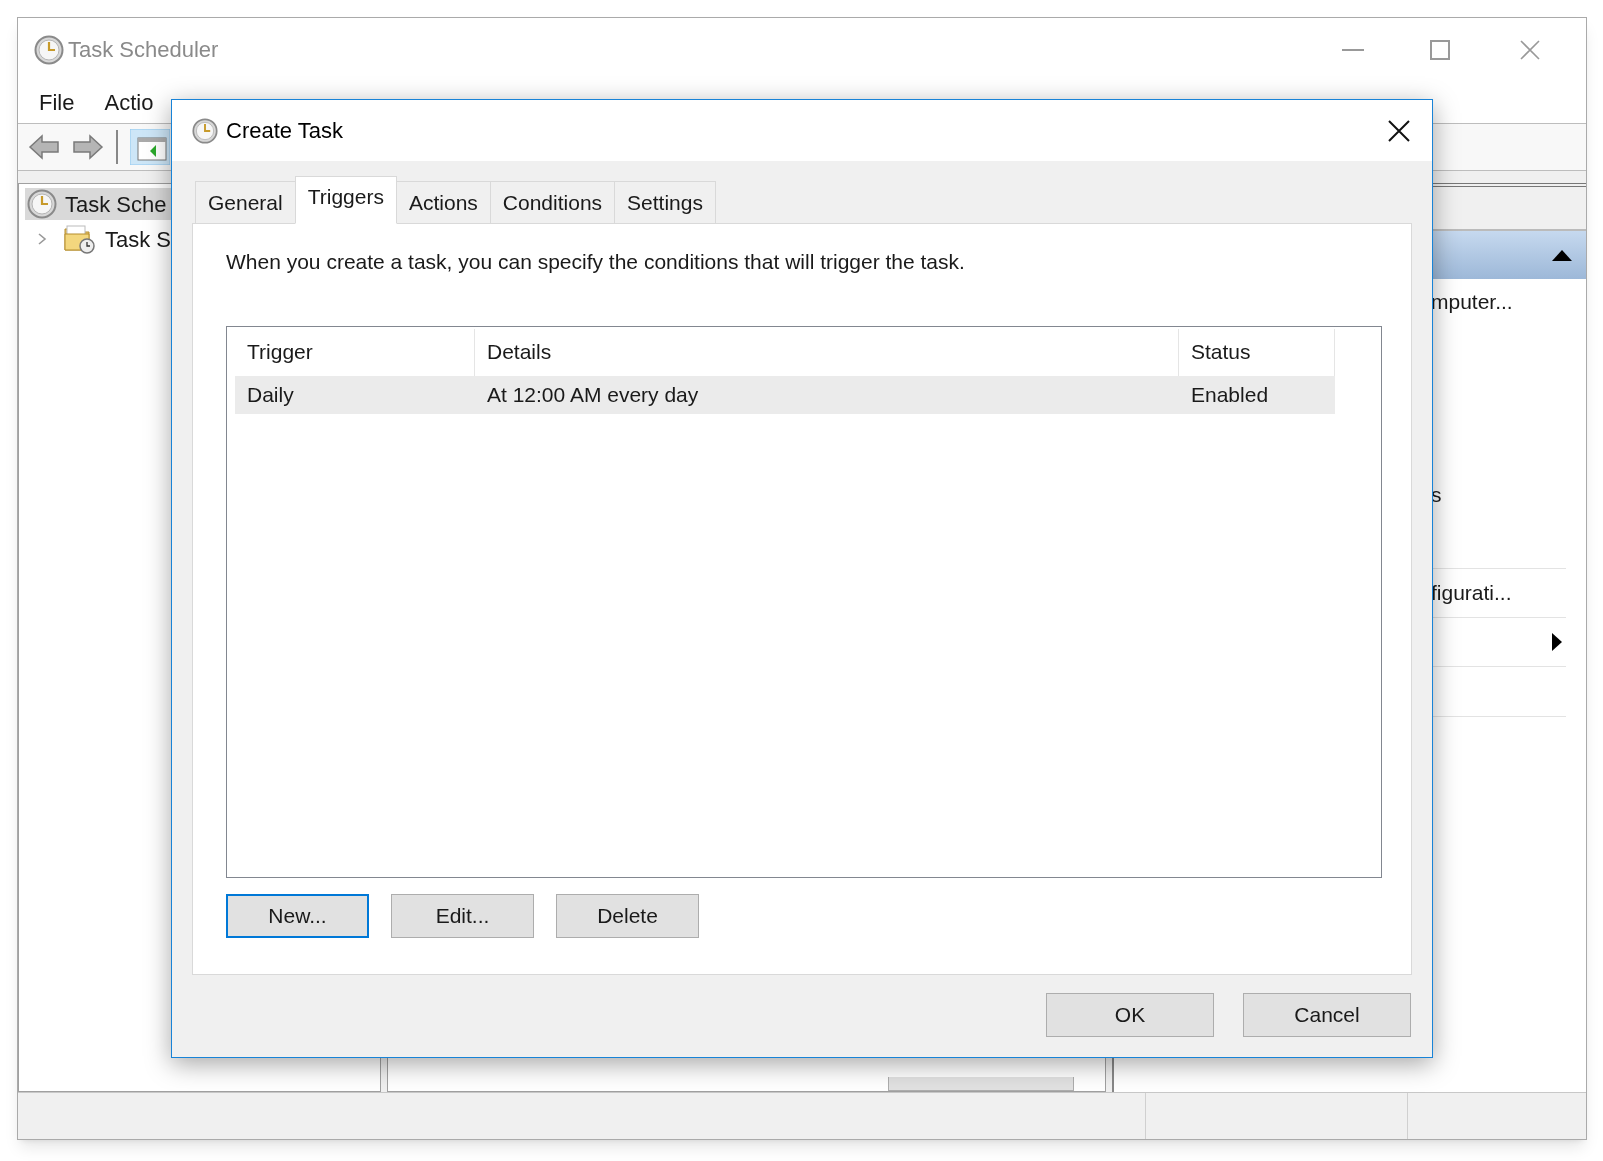 The width and height of the screenshot is (1603, 1161). What do you see at coordinates (150, 147) in the screenshot?
I see `console-tree-icon` at bounding box center [150, 147].